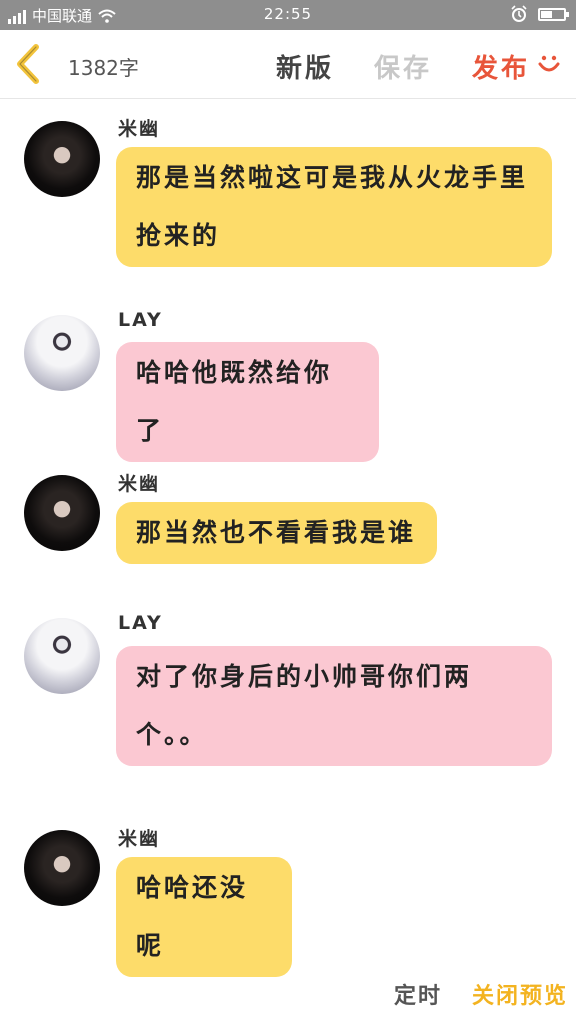 The height and width of the screenshot is (1024, 576). What do you see at coordinates (519, 13) in the screenshot?
I see `alarm-icon` at bounding box center [519, 13].